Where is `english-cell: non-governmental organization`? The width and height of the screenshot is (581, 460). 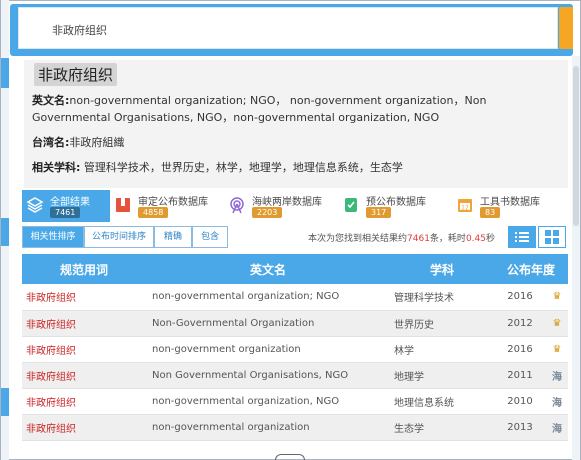
english-cell: non-governmental organization is located at coordinates (268, 427).